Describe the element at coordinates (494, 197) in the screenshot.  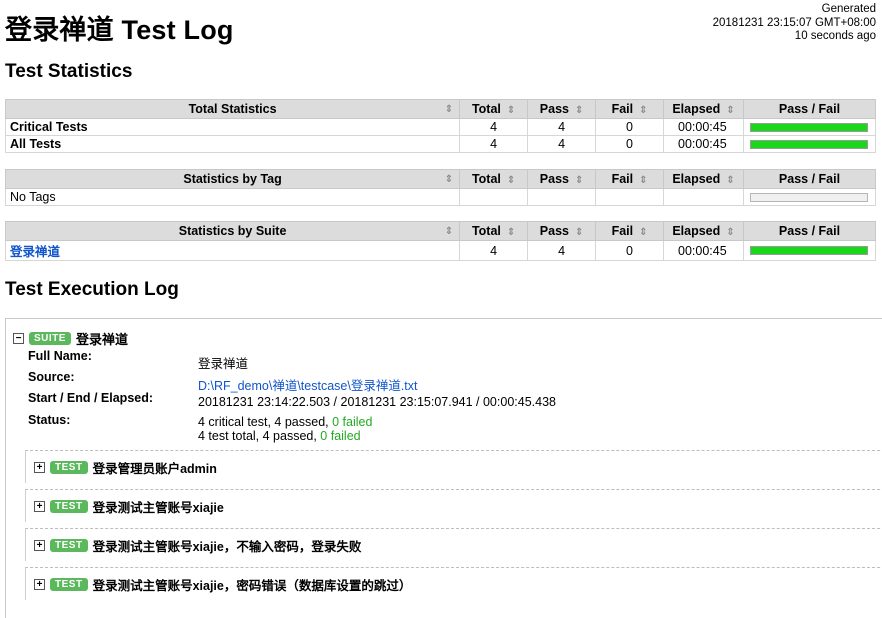
I see `row-total` at that location.